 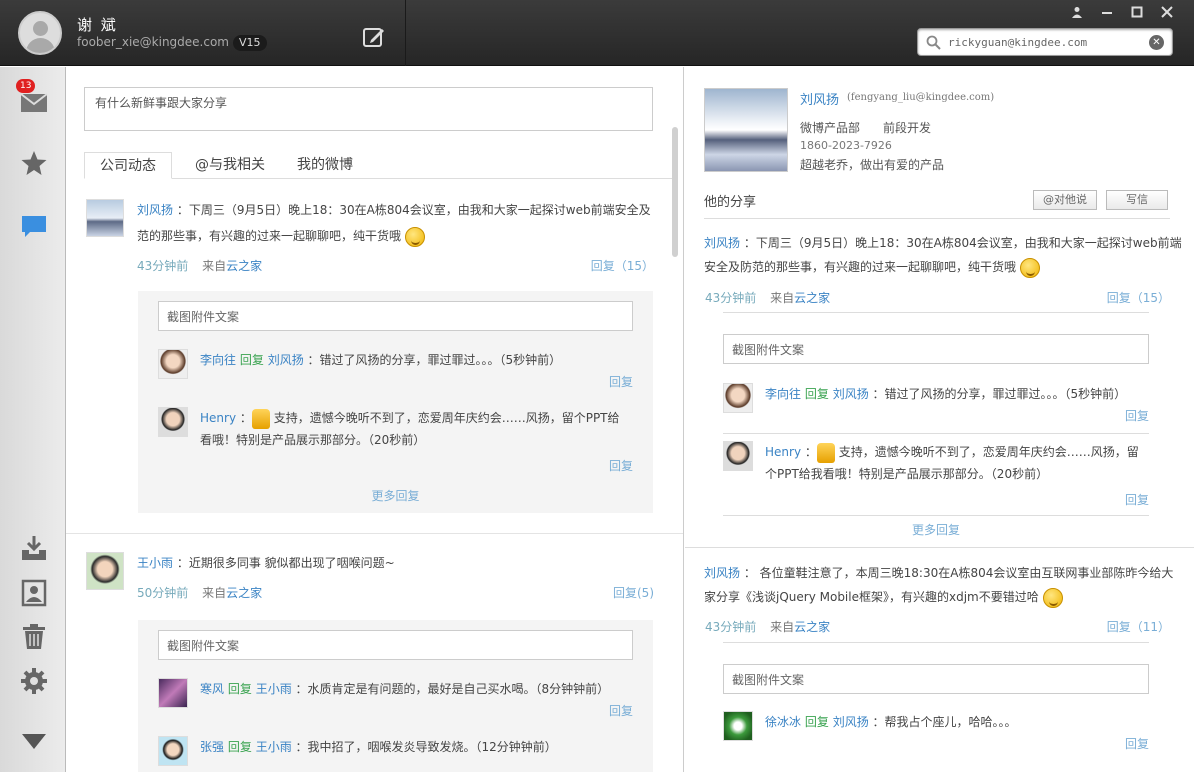 What do you see at coordinates (34, 548) in the screenshot?
I see `inbox-download-icon` at bounding box center [34, 548].